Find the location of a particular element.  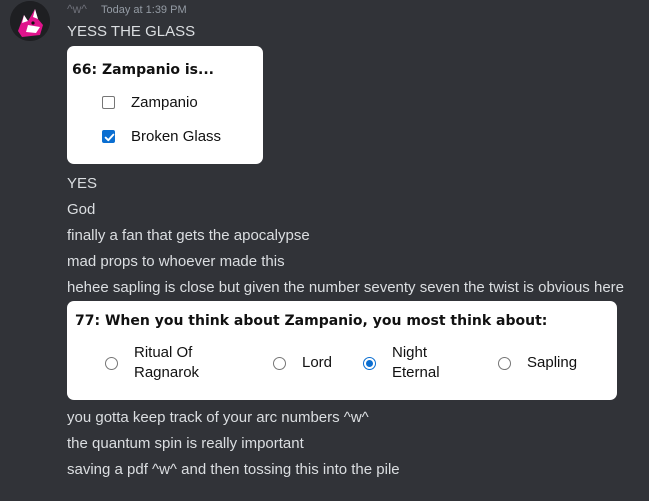

radio-option-sapling: Sapling is located at coordinates (548, 363).